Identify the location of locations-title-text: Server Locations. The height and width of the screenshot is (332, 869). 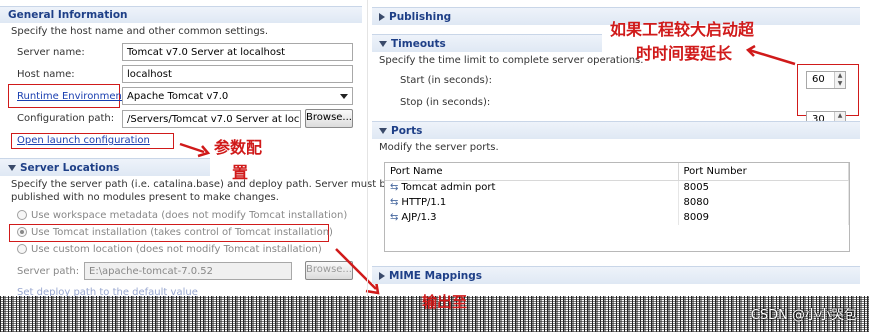
(70, 168).